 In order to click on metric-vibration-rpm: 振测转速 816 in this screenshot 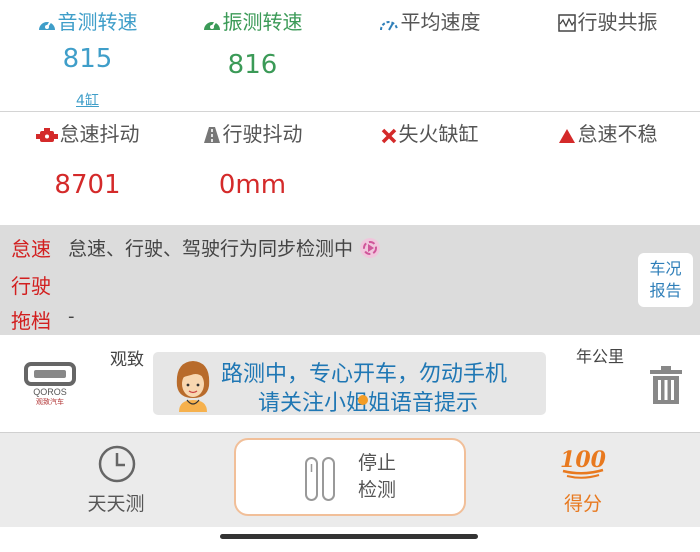, I will do `click(252, 55)`.